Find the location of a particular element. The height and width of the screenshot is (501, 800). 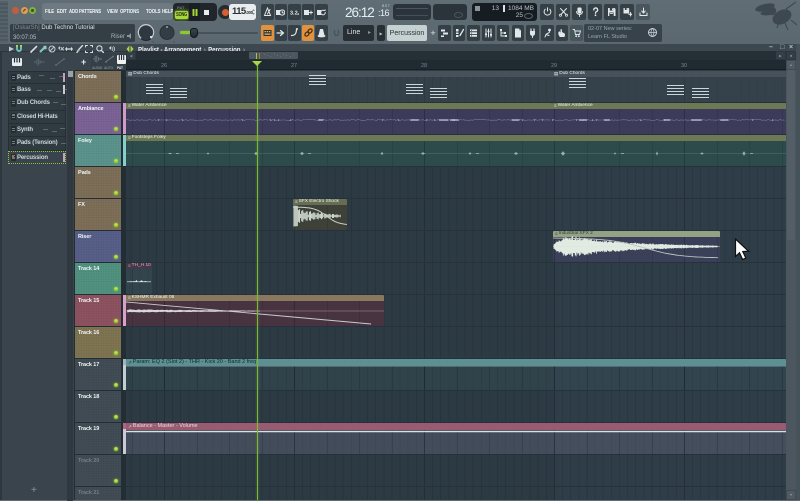

picker-scroll-thumb is located at coordinates (70, 74).